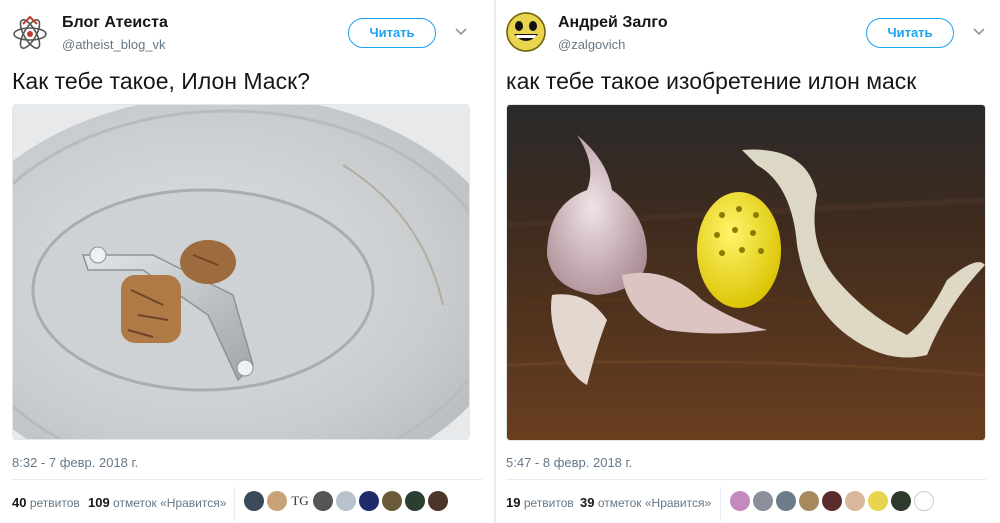 This screenshot has width=1000, height=523. What do you see at coordinates (591, 44) in the screenshot?
I see `author-handle: @zalgovich` at bounding box center [591, 44].